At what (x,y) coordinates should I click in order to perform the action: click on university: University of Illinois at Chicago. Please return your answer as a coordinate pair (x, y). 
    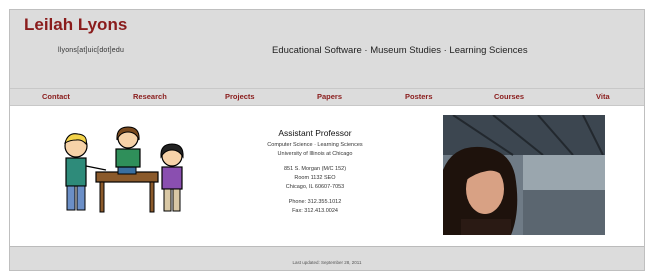
    Looking at the image, I should click on (315, 154).